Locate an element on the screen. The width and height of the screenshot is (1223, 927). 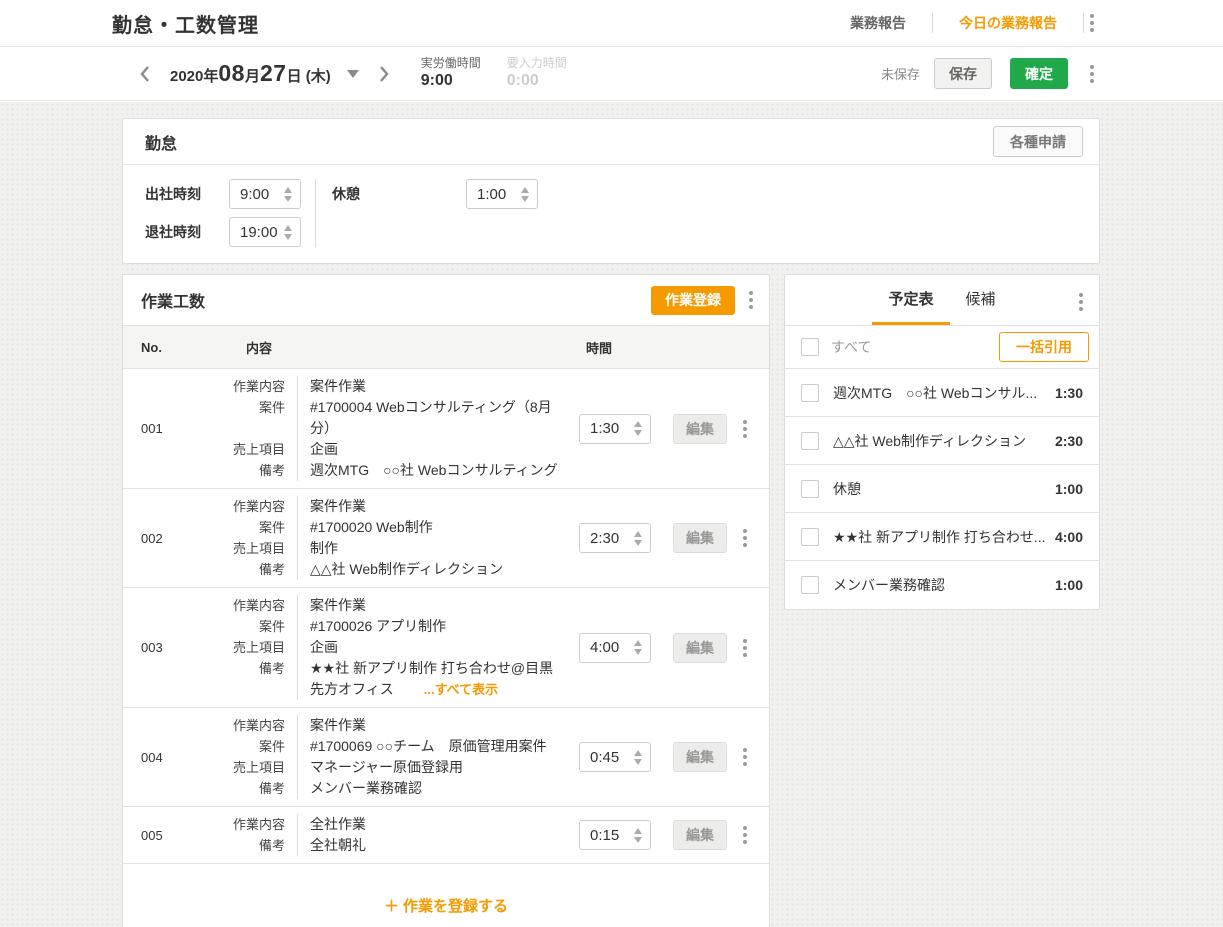
clock-in-field: 出社時刻 9:00 is located at coordinates (223, 194).